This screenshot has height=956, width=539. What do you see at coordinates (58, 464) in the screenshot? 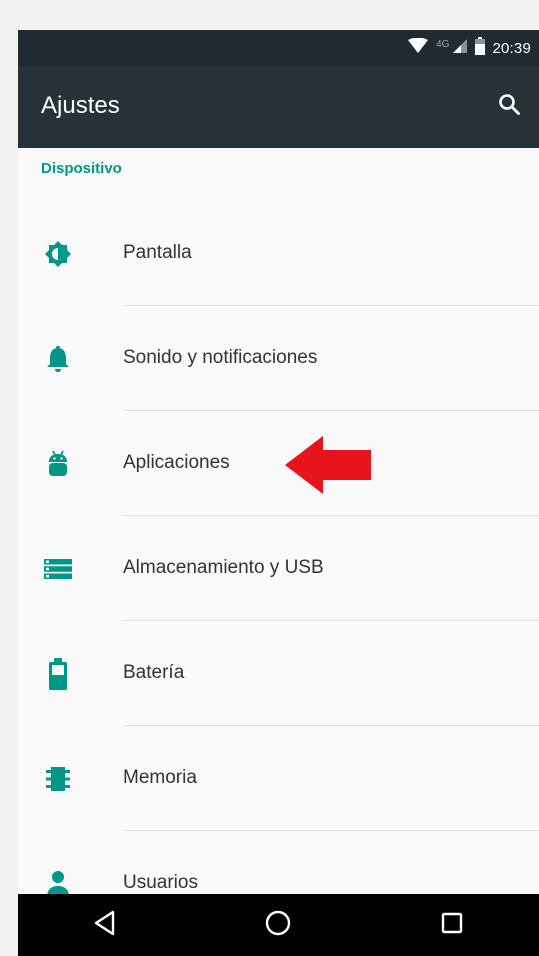
I see `android-icon` at bounding box center [58, 464].